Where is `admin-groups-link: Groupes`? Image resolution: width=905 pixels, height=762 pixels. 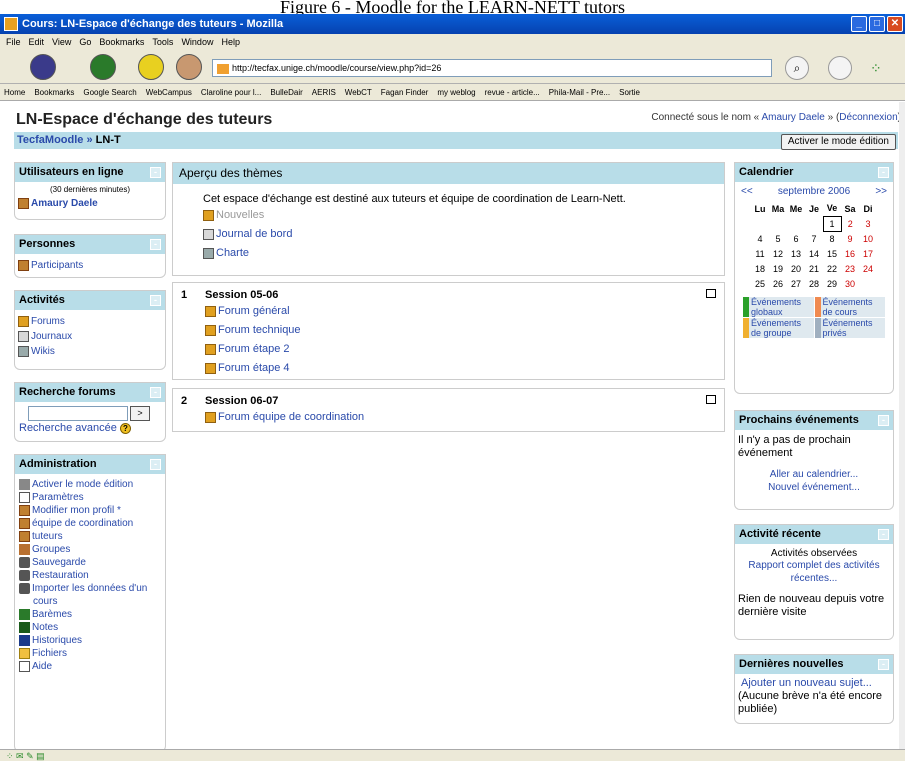 admin-groups-link: Groupes is located at coordinates (51, 549).